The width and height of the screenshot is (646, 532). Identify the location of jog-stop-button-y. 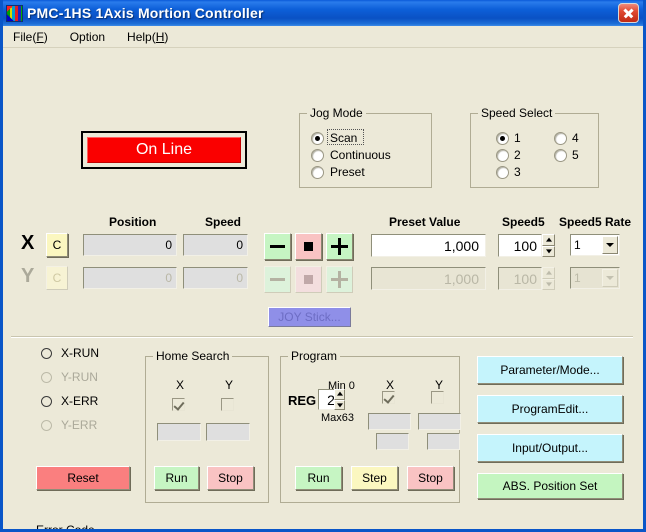
(308, 279).